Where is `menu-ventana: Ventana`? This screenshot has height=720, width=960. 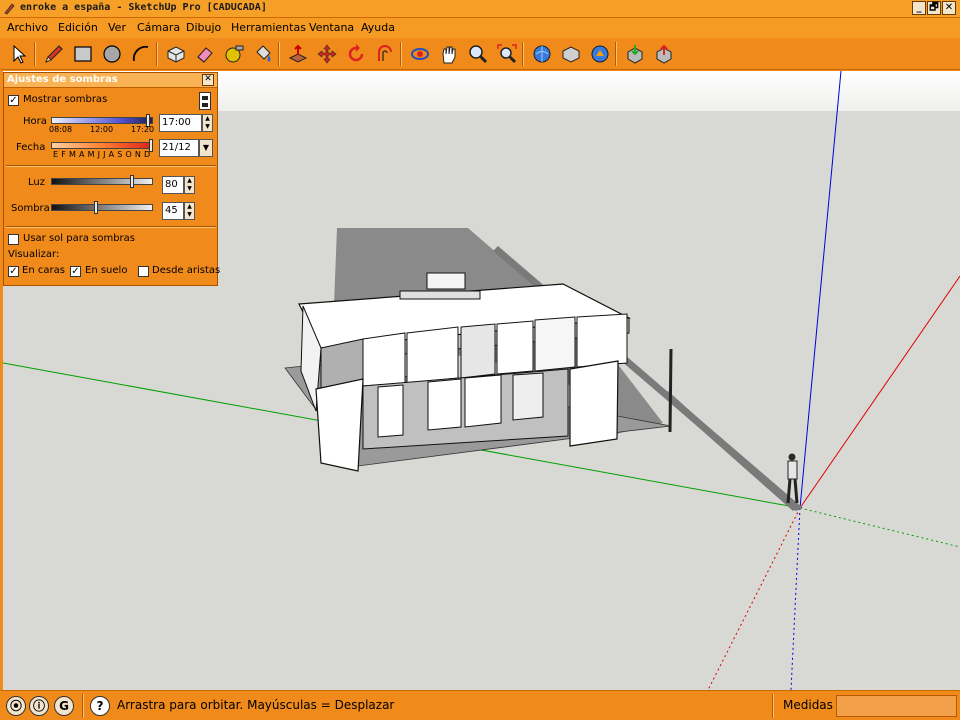
menu-ventana: Ventana is located at coordinates (331, 27).